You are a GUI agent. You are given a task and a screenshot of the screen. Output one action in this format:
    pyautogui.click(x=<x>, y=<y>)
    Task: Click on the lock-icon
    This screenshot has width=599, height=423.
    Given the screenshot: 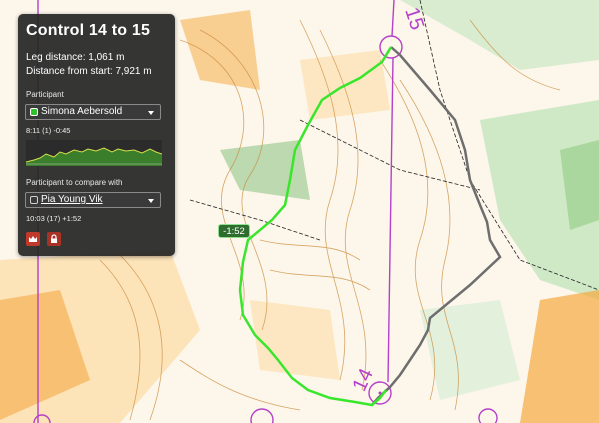 What is the action you would take?
    pyautogui.click(x=54, y=238)
    